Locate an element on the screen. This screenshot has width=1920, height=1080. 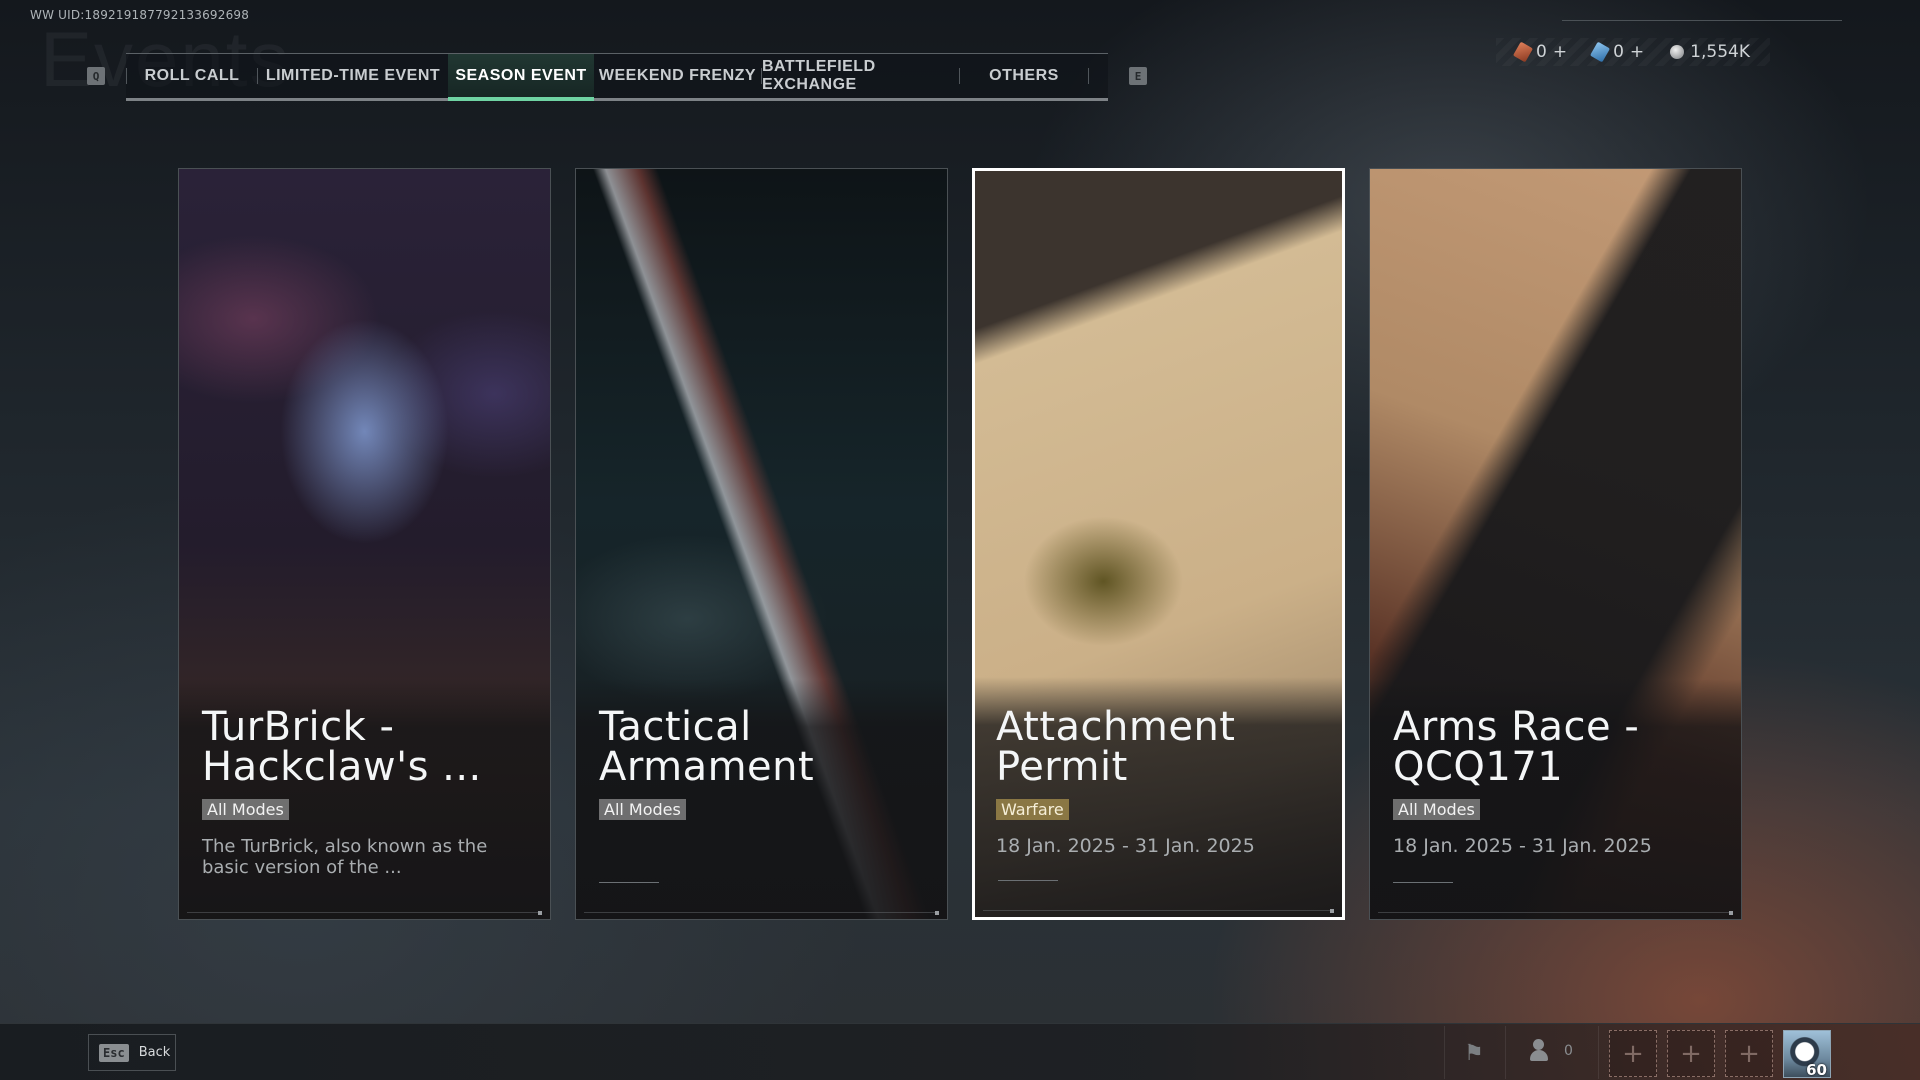
header-divider is located at coordinates (1702, 20).